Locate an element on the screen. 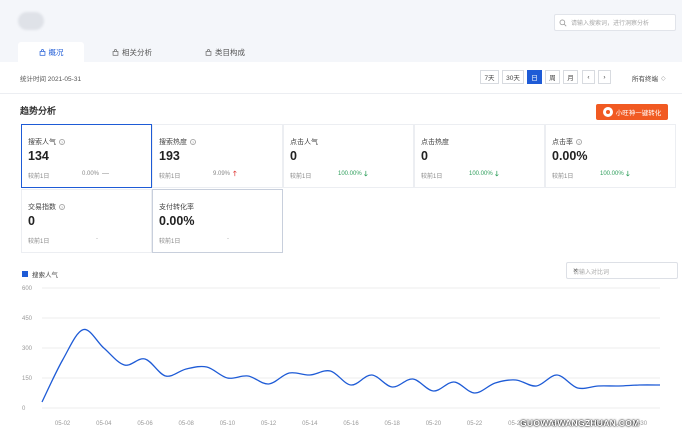 This screenshot has height=441, width=682. range-30d-button: 30天 is located at coordinates (513, 77).